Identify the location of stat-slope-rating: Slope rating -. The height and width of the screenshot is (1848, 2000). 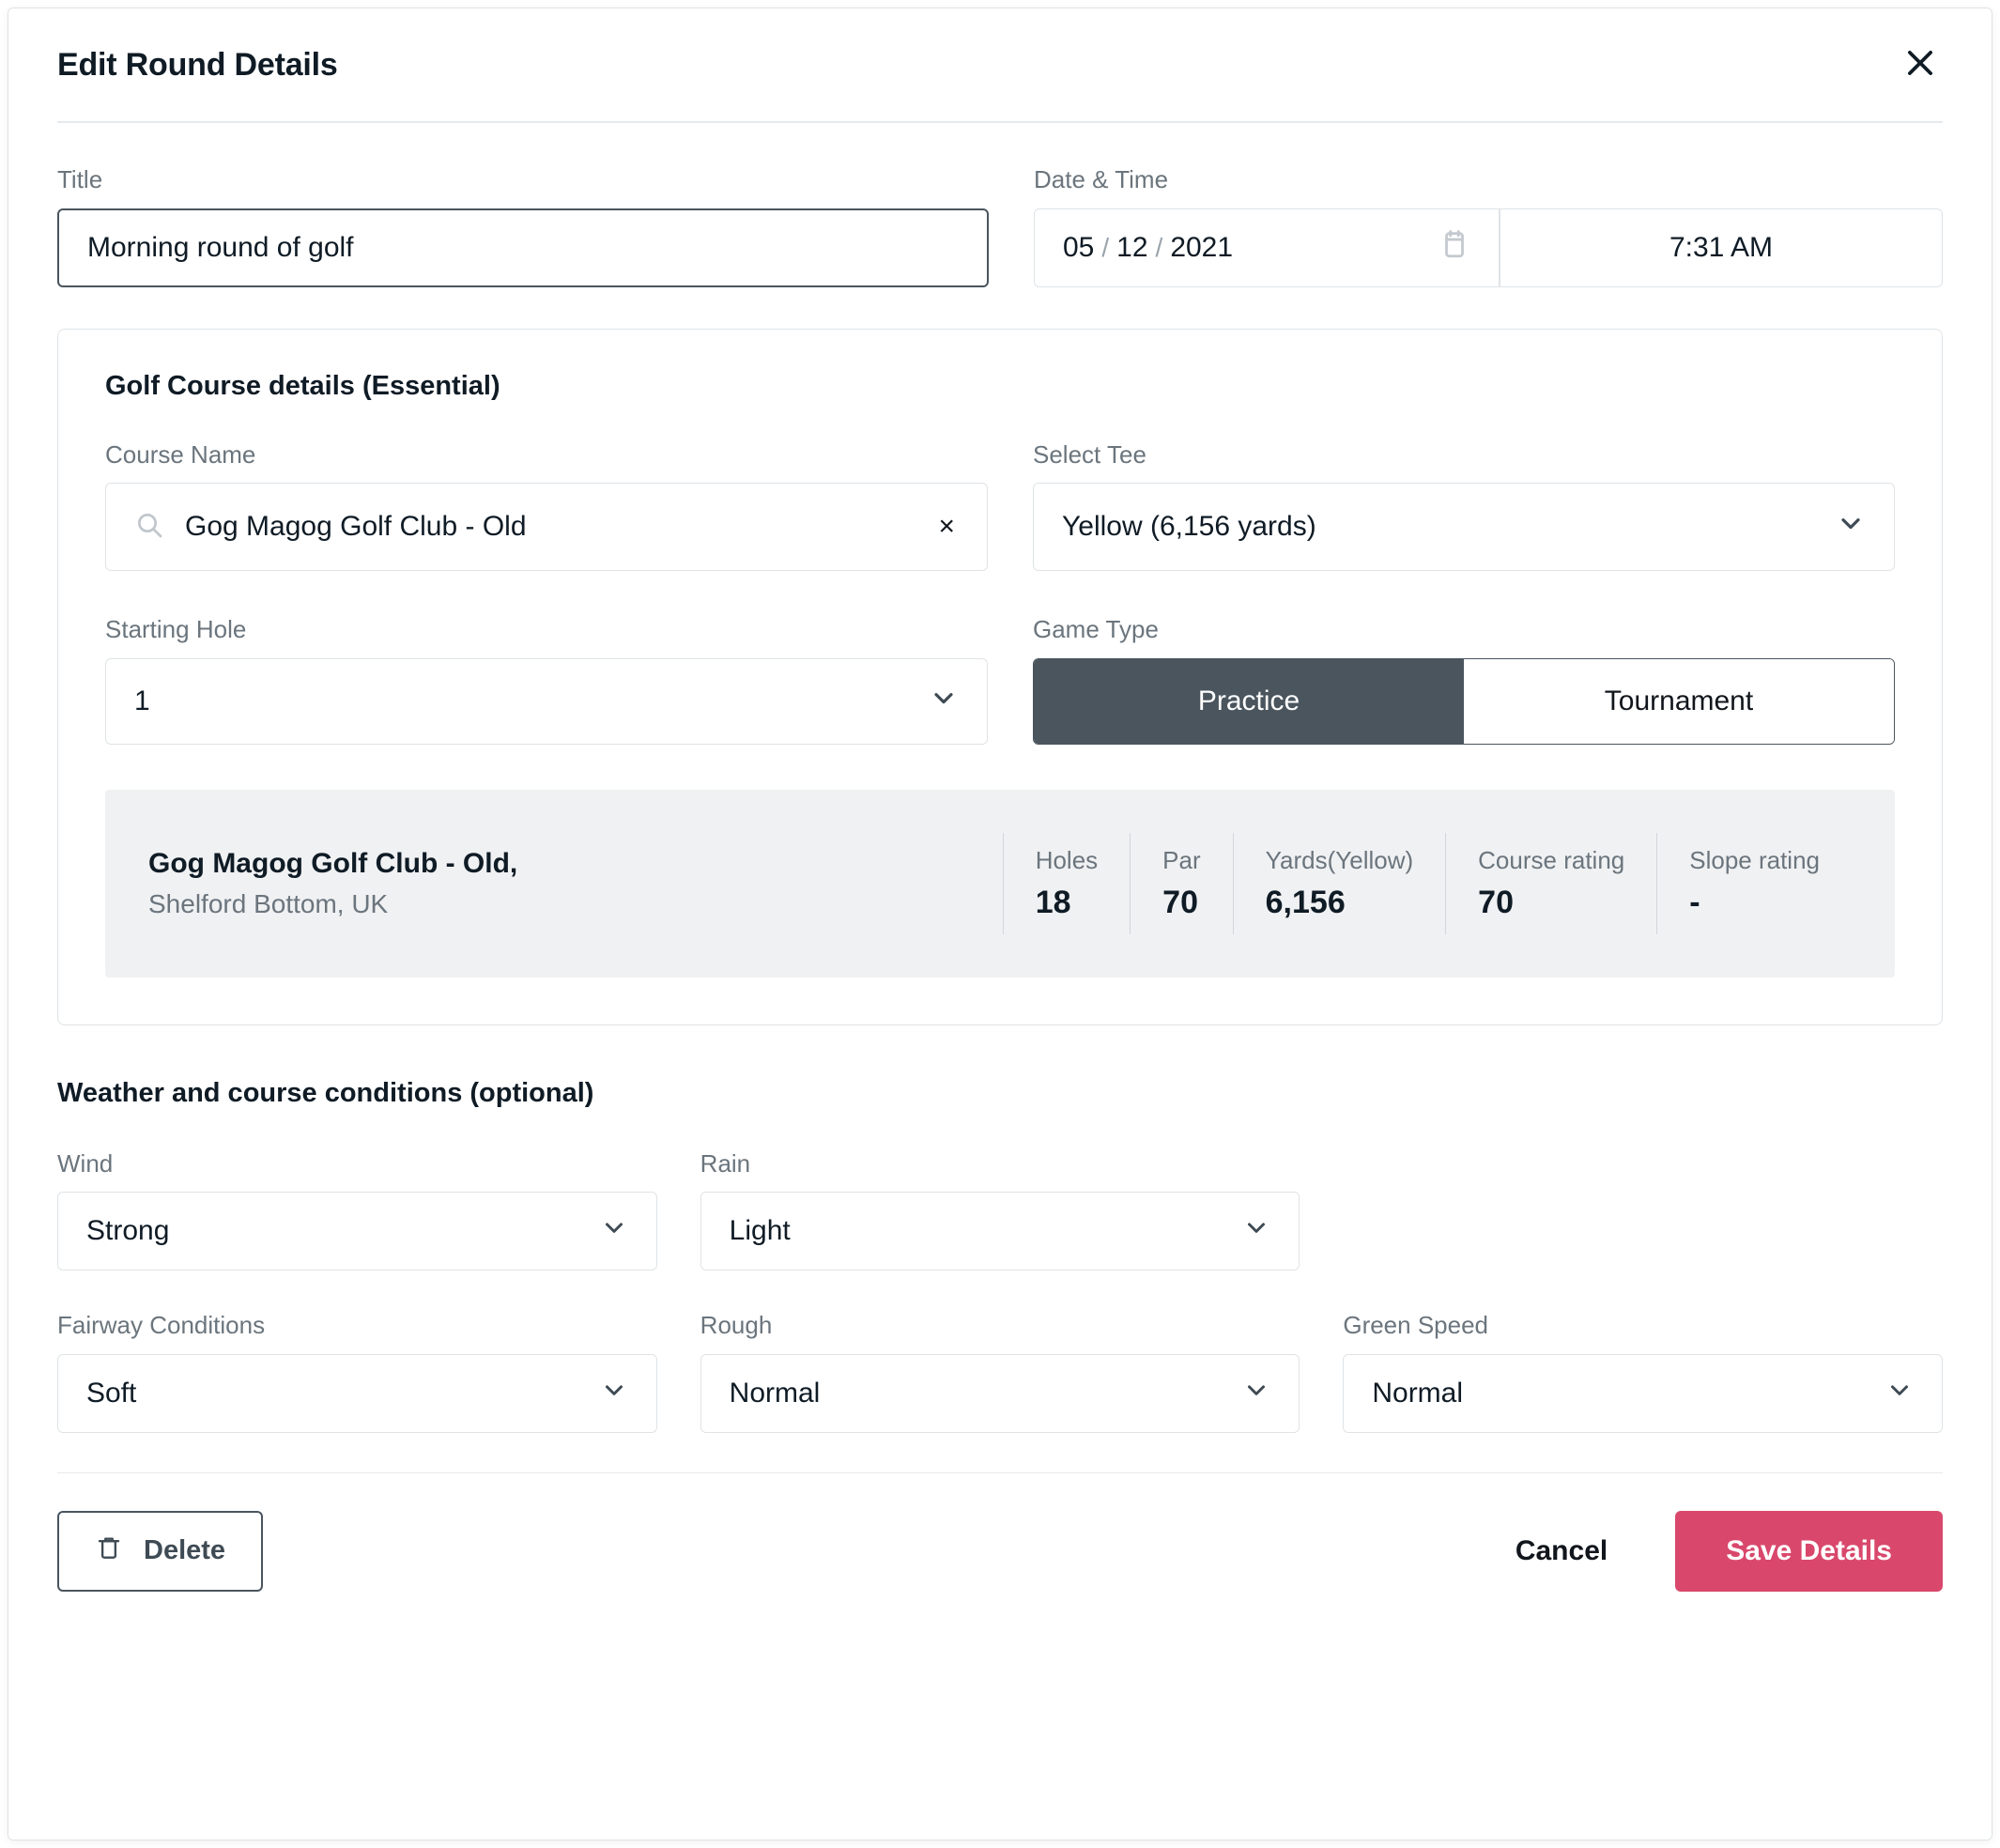
(1754, 883).